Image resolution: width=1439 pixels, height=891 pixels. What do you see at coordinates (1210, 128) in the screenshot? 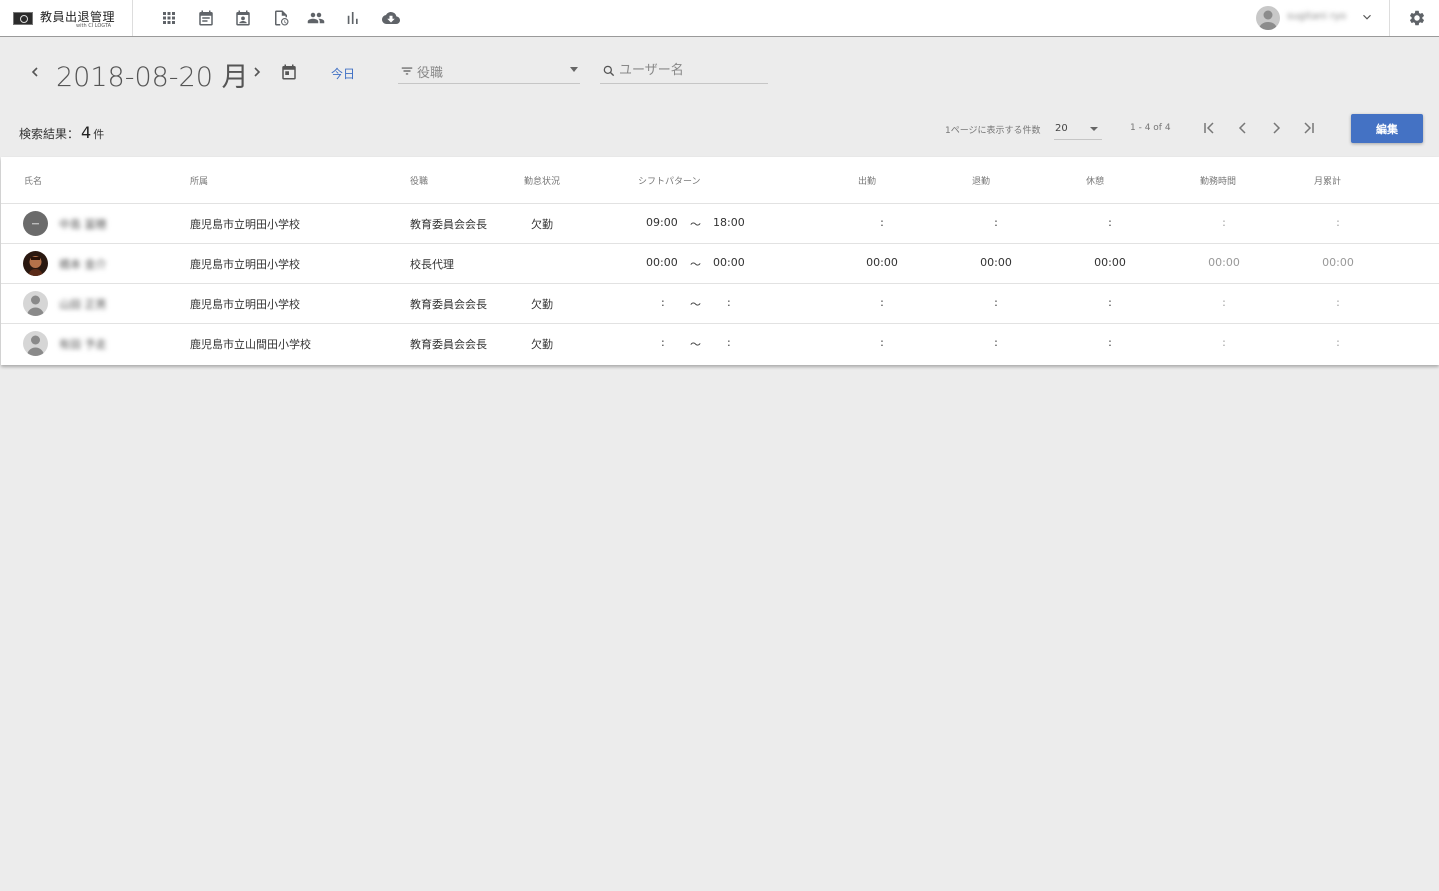
I see `first-page-button` at bounding box center [1210, 128].